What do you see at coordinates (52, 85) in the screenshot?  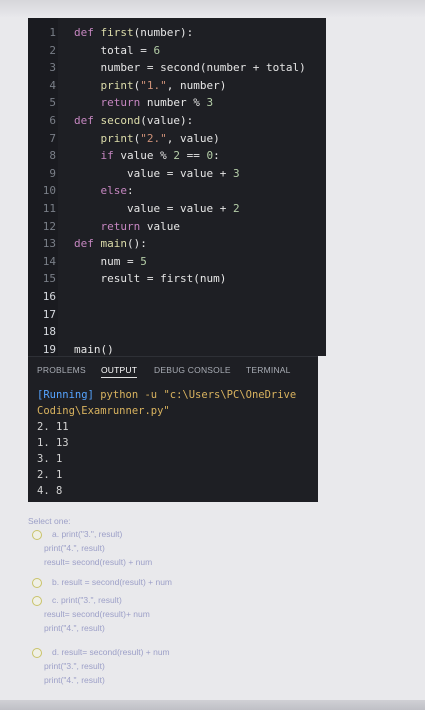 I see `line-number: 4` at bounding box center [52, 85].